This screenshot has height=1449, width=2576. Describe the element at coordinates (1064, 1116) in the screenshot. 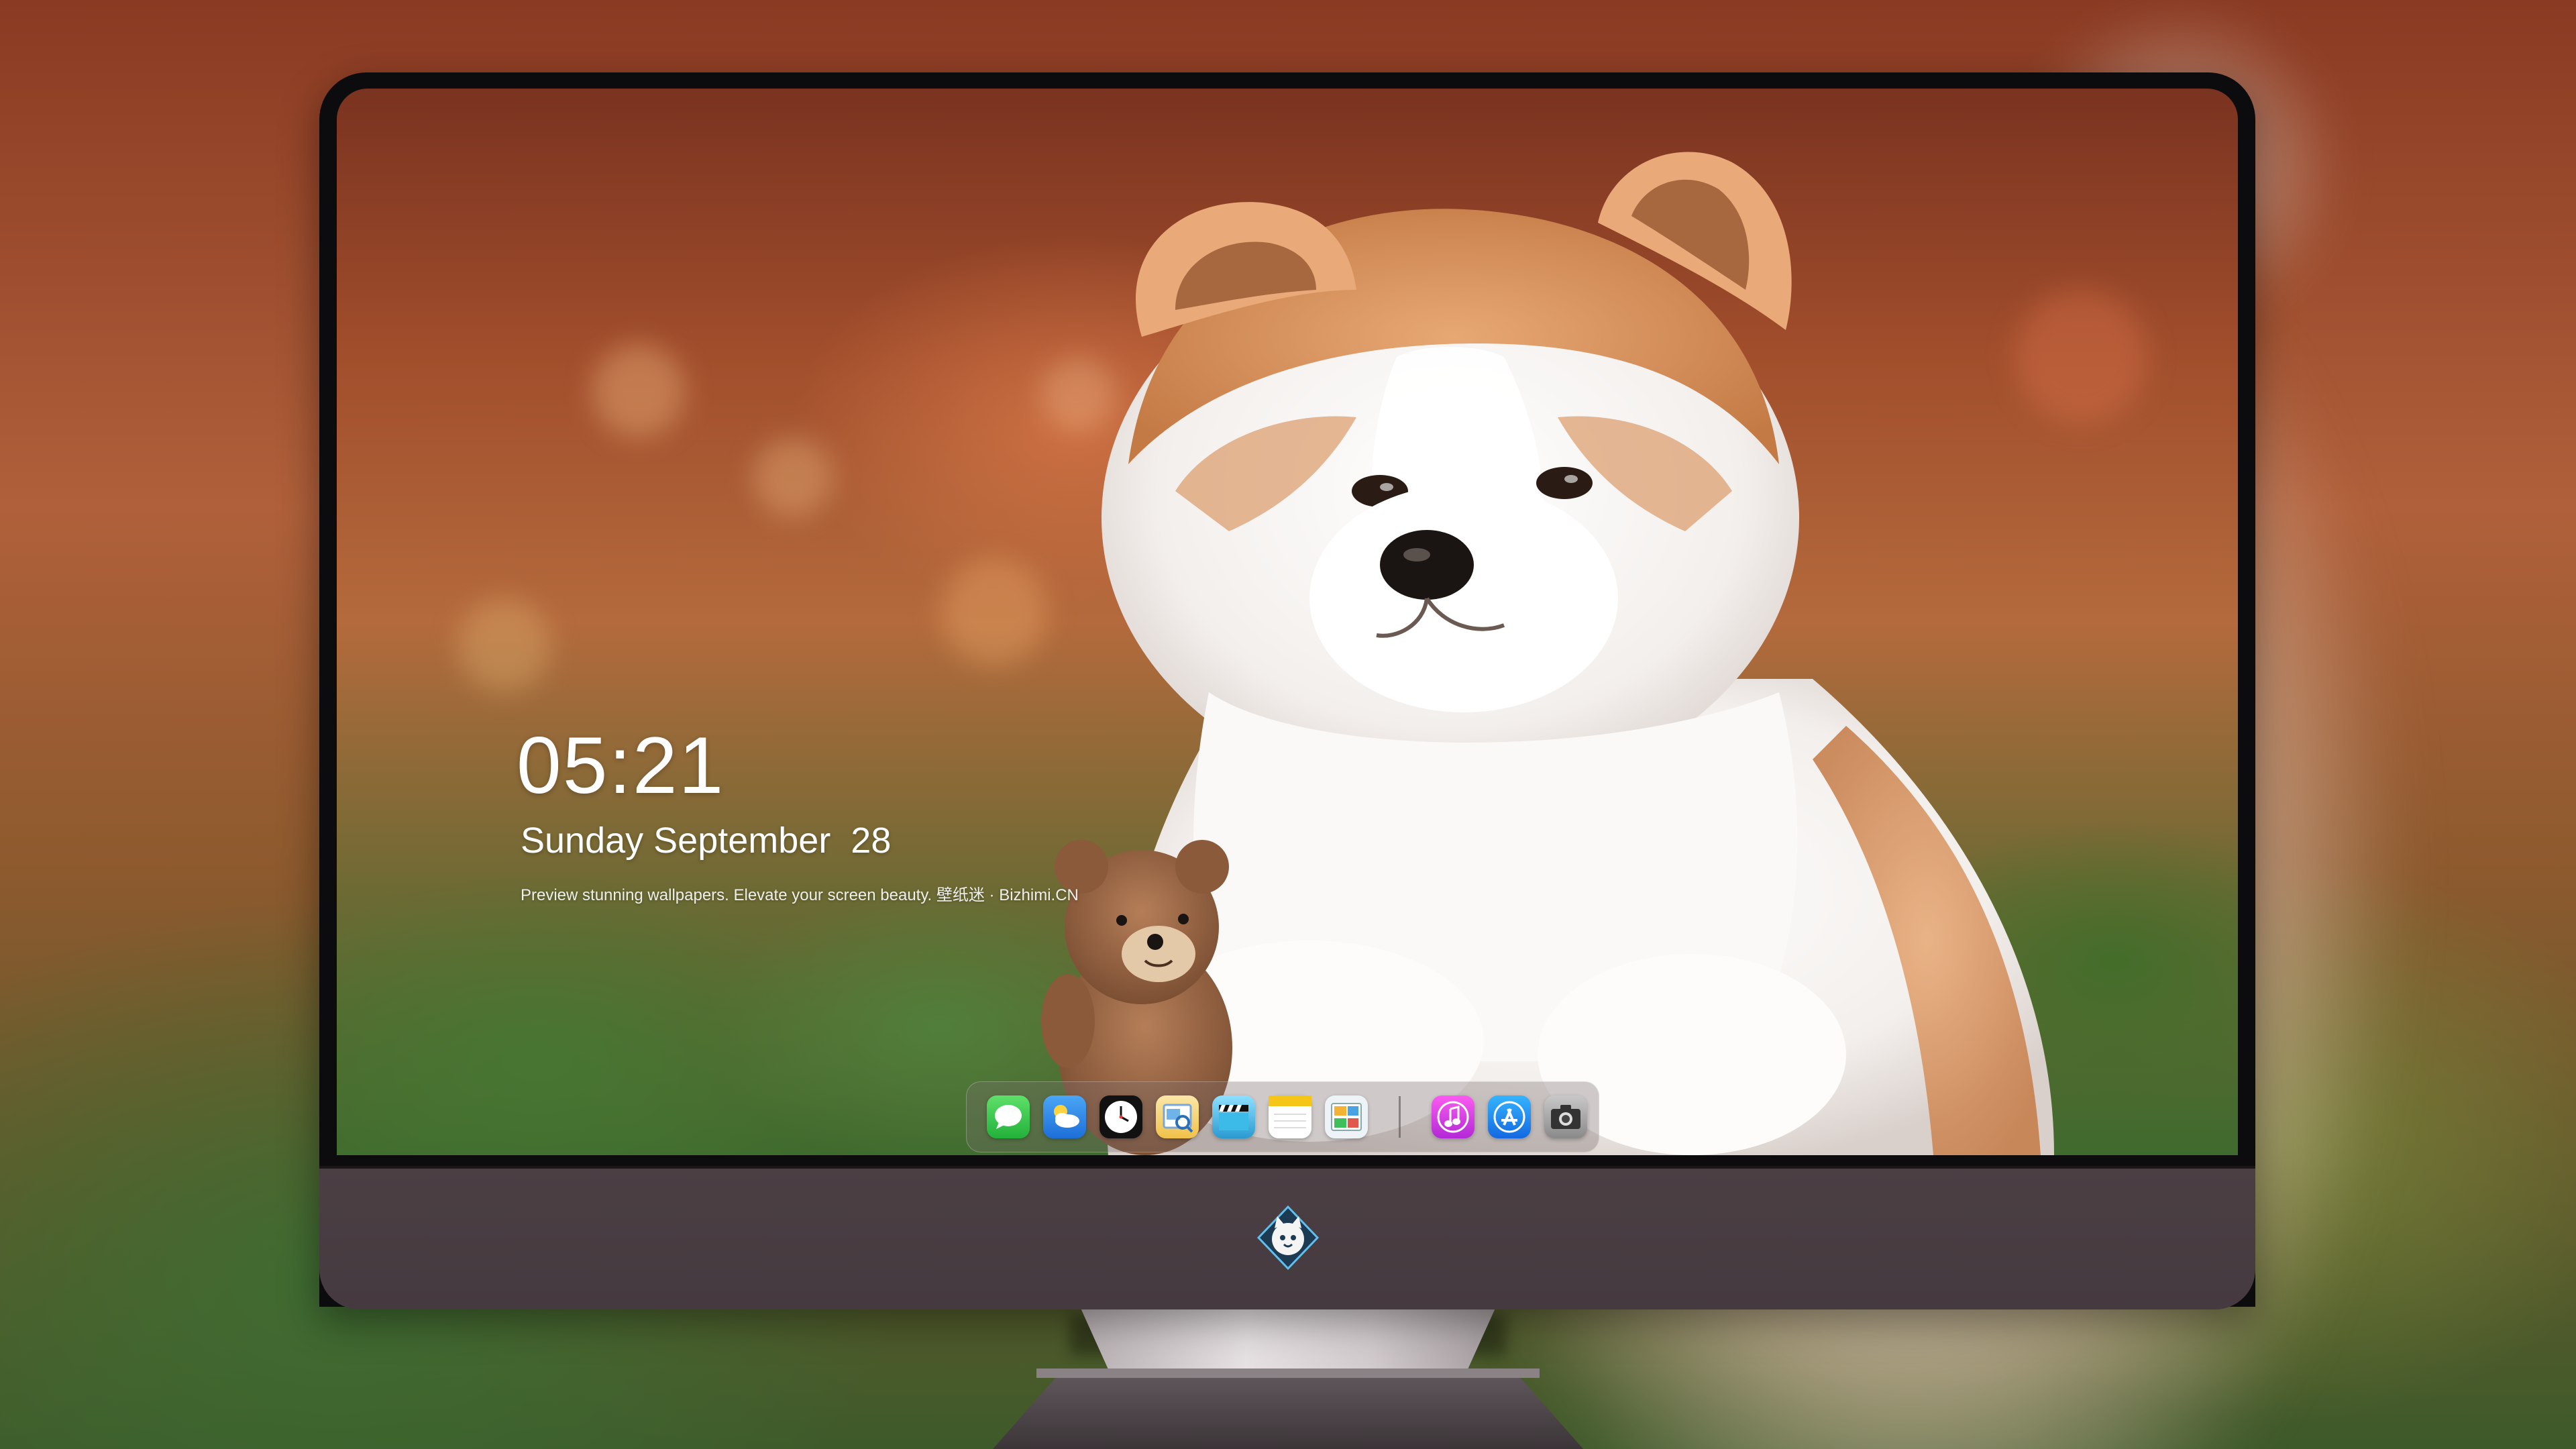

I see `weather-icon` at that location.